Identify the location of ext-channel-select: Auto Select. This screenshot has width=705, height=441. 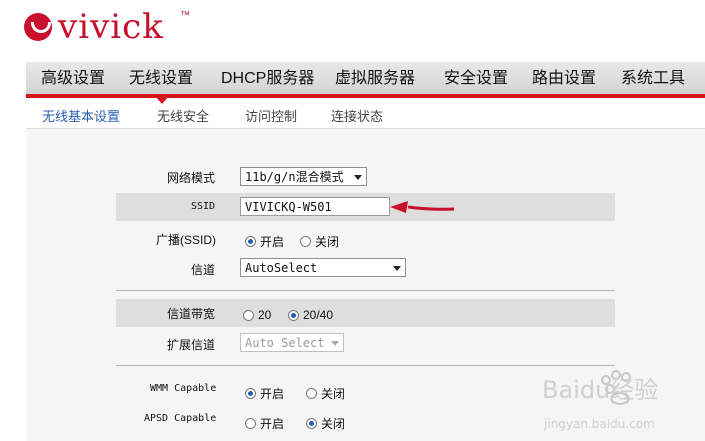
(292, 342).